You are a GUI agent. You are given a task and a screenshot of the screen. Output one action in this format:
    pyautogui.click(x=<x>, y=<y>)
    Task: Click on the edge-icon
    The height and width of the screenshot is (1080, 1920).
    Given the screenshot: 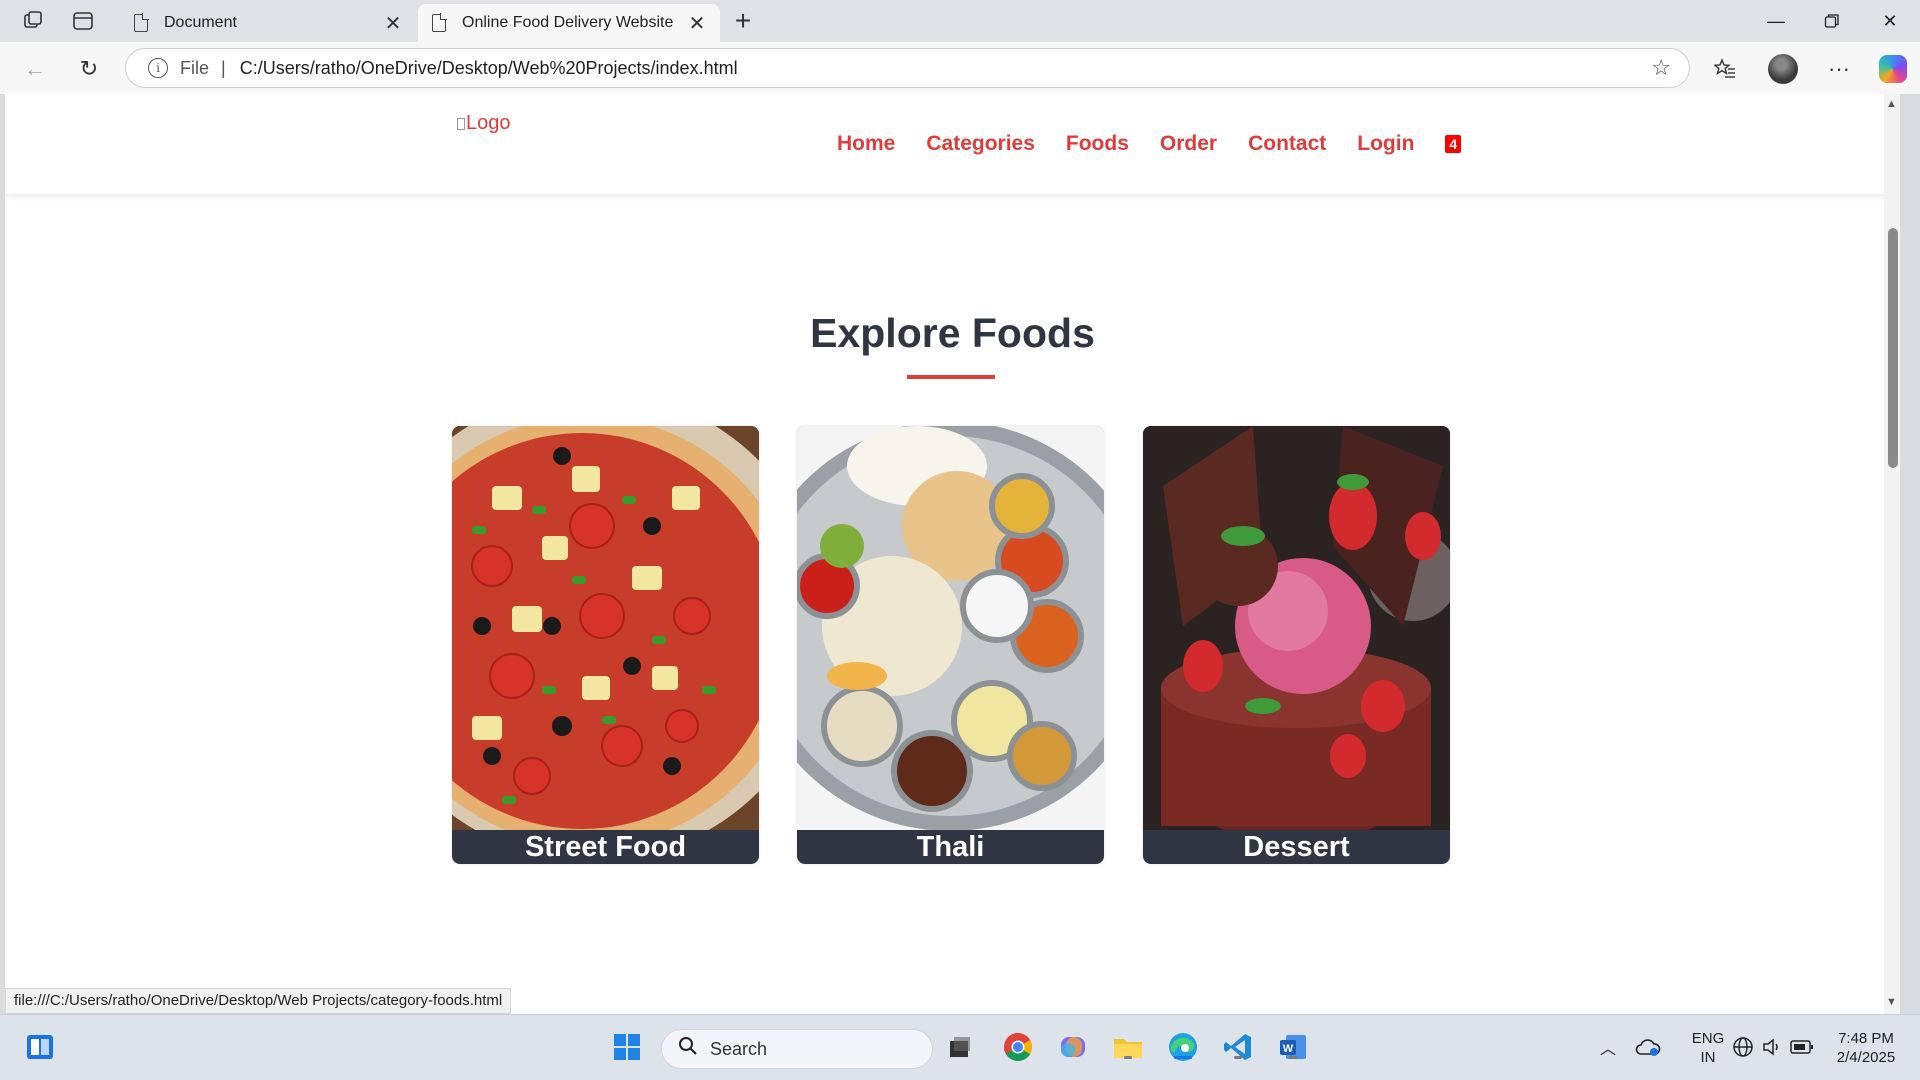 What is the action you would take?
    pyautogui.click(x=1183, y=1047)
    